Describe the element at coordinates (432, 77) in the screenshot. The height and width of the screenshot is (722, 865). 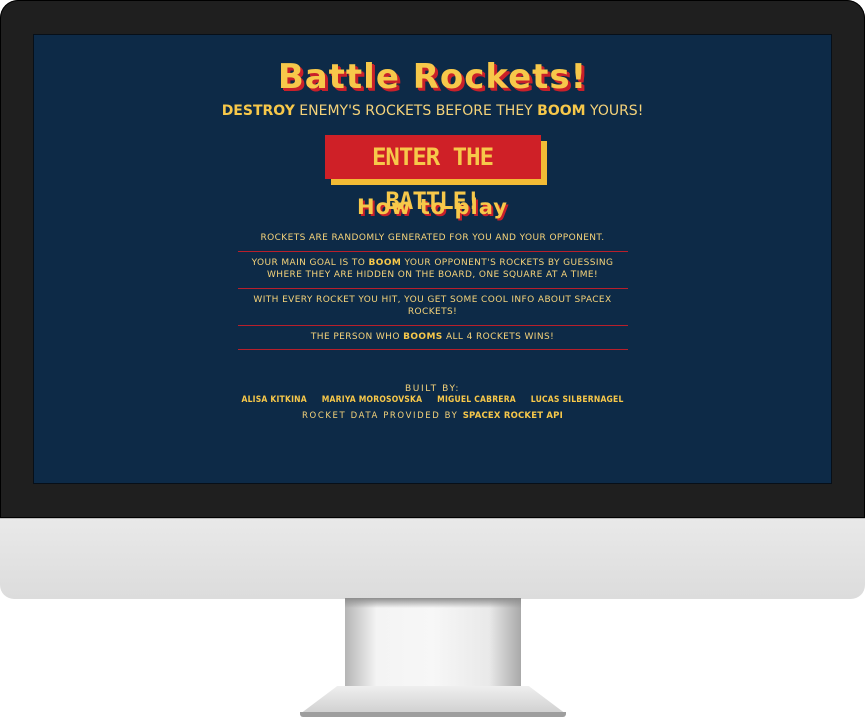
I see `page-title: Battle Rockets!` at that location.